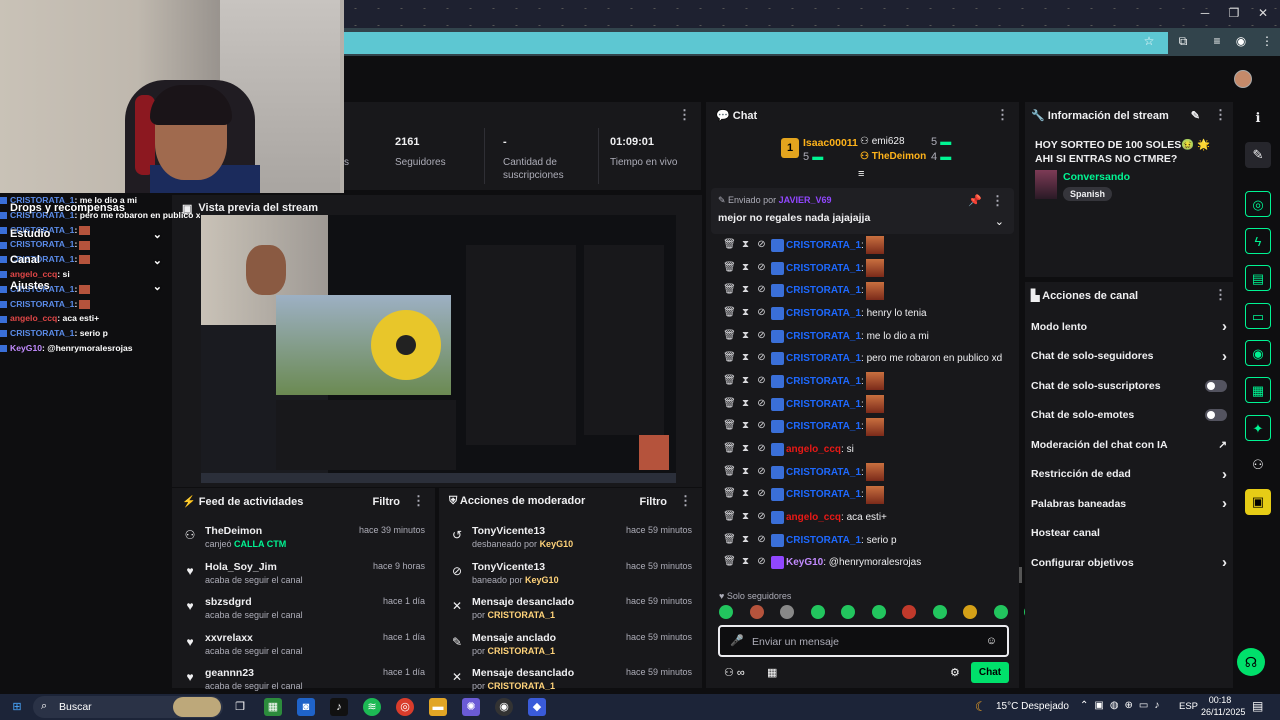 The image size is (1280, 720). I want to click on chat-input: 🎤 Enviar un mensaje ☺, so click(863, 641).